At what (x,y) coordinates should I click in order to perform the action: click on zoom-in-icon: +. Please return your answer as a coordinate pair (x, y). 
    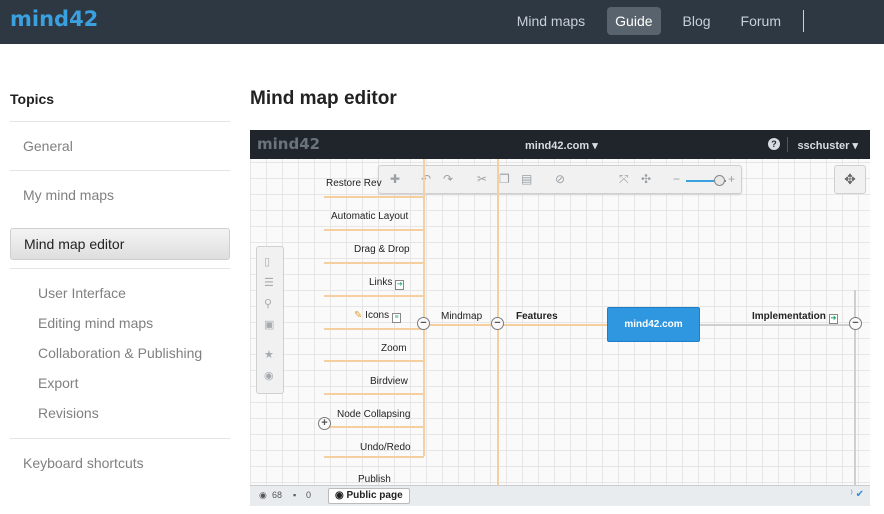
    Looking at the image, I should click on (732, 179).